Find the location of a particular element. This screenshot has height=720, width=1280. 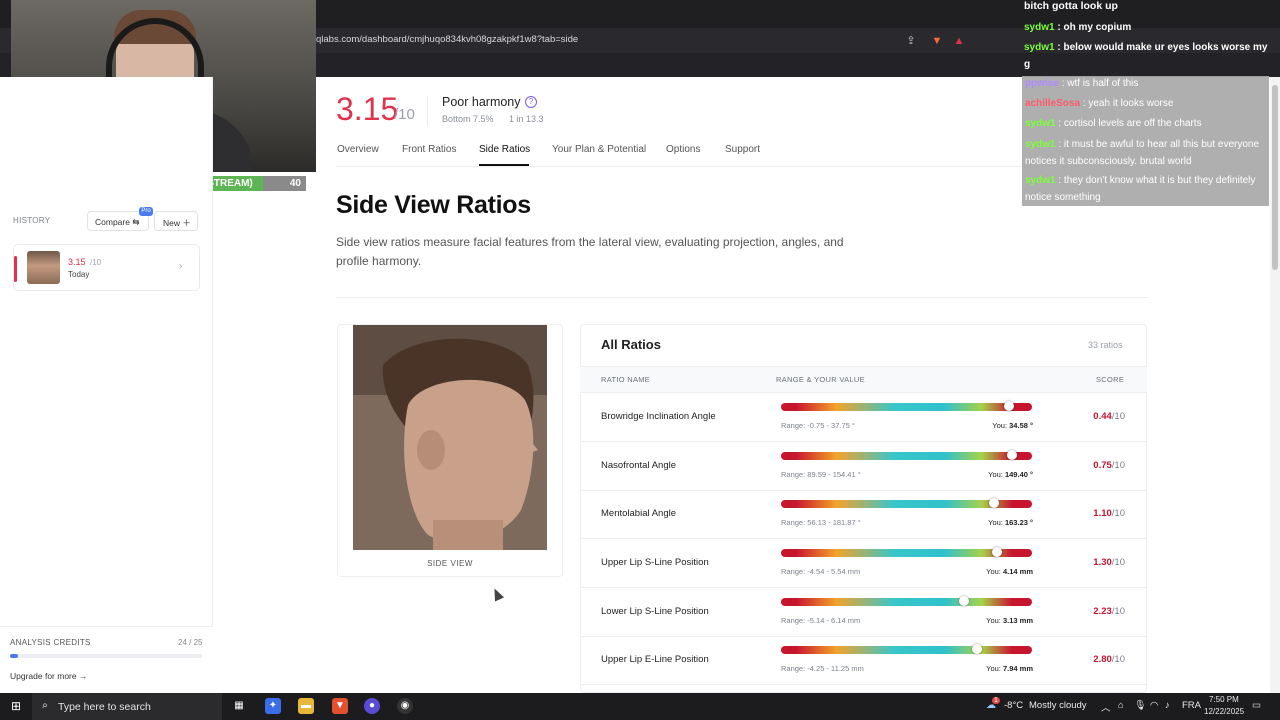

clock-time: 7:50 PM is located at coordinates (1224, 699).